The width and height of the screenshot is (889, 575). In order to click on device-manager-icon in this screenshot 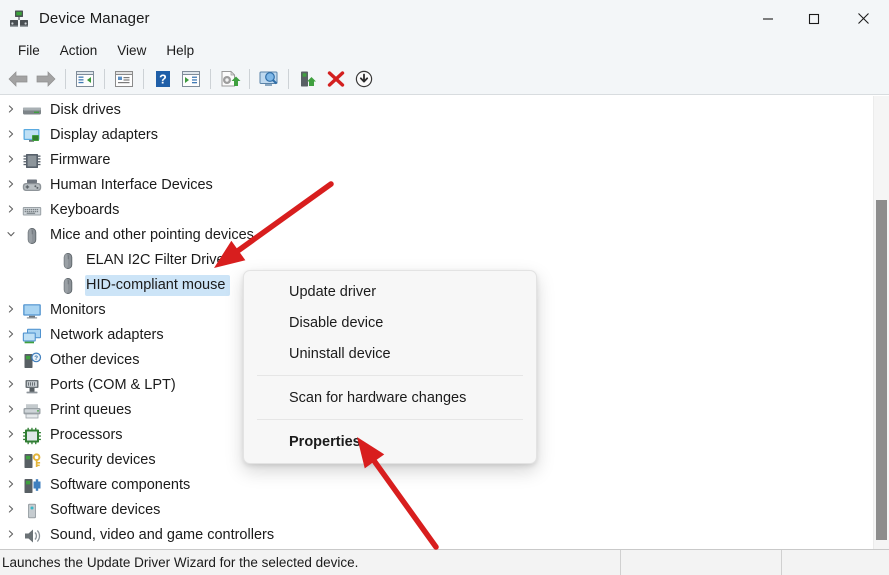, I will do `click(19, 19)`.